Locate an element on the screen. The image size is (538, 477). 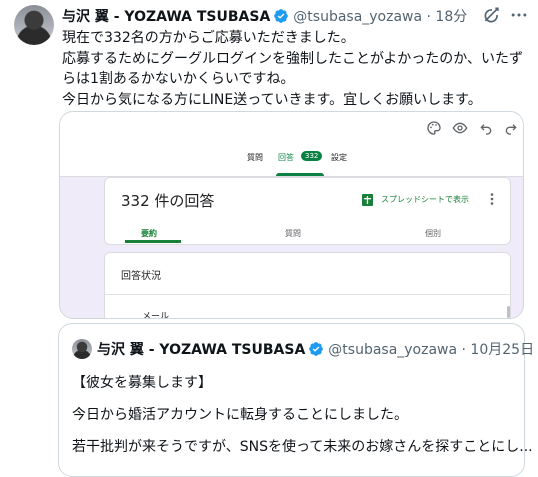
responses-card: 332 件の回答 スプレッドシートで表示 要約 質問 個別 is located at coordinates (307, 211).